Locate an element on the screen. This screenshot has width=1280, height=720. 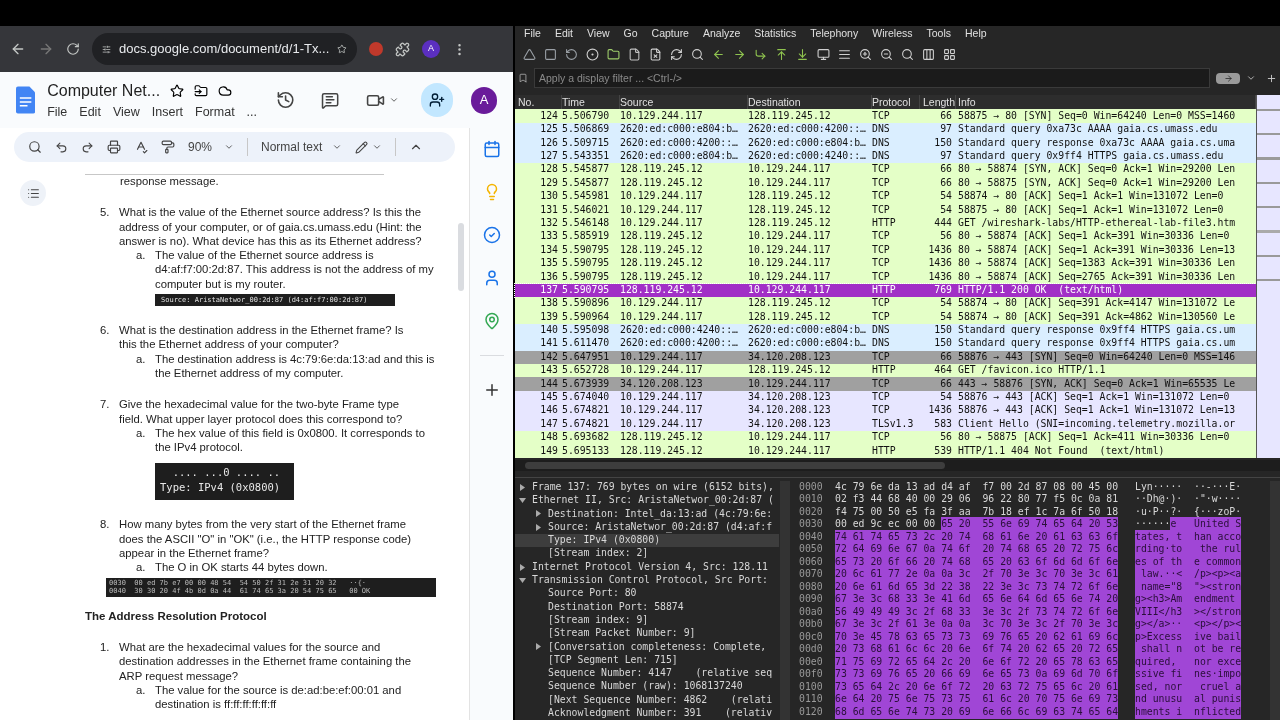
menu-item: Capture is located at coordinates (670, 34).